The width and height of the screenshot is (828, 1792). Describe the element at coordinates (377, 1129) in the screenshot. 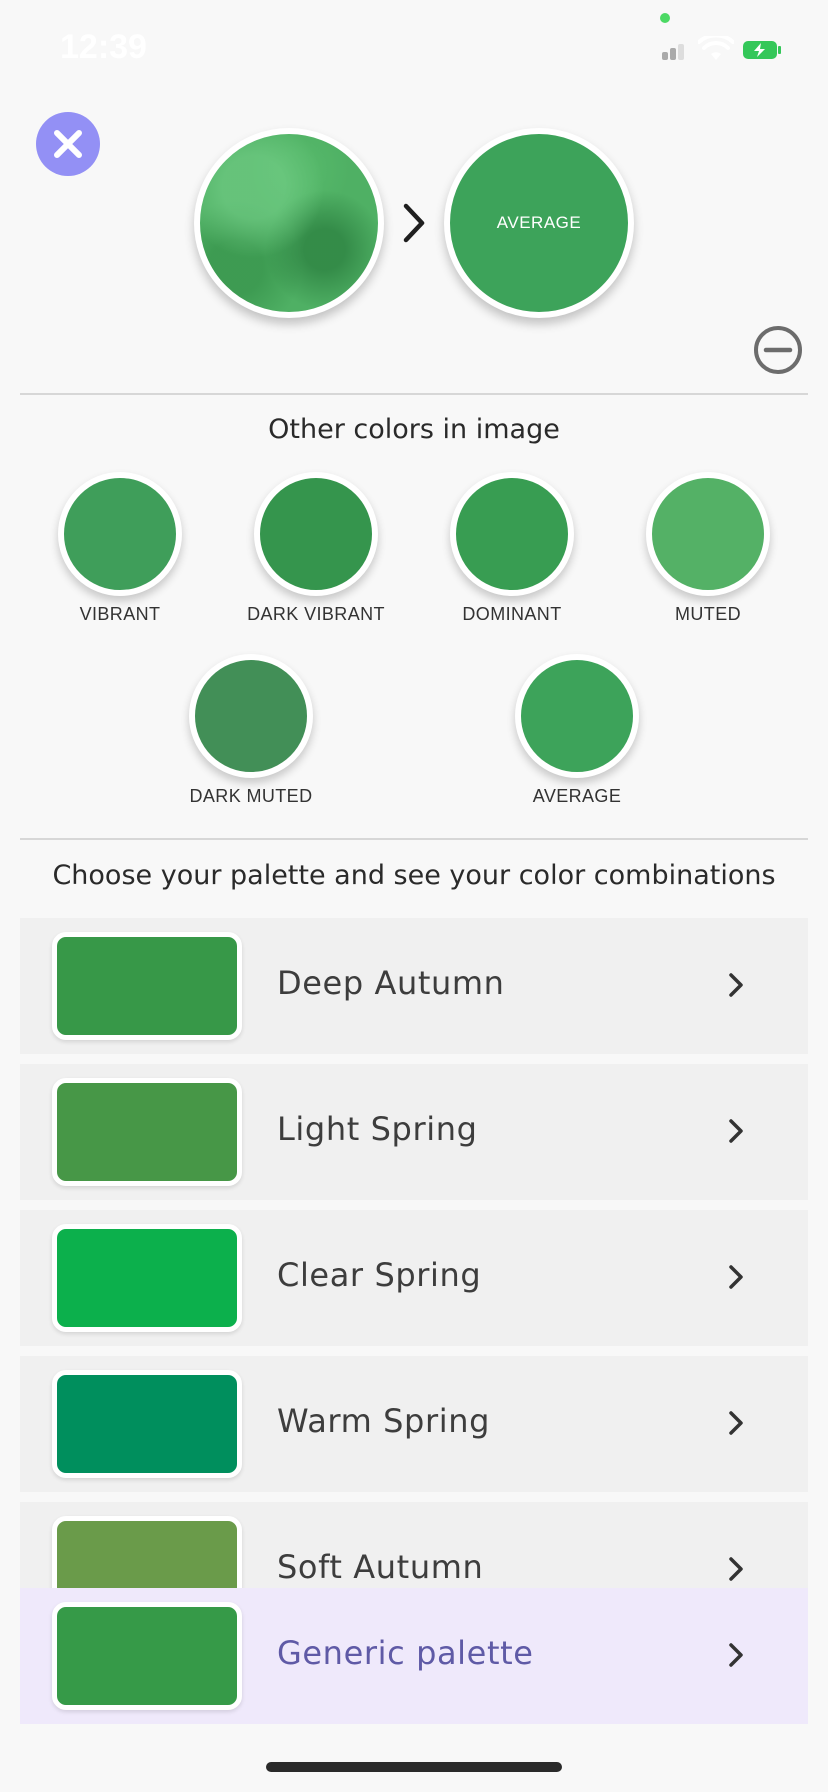

I see `palette-name: Light Spring` at that location.